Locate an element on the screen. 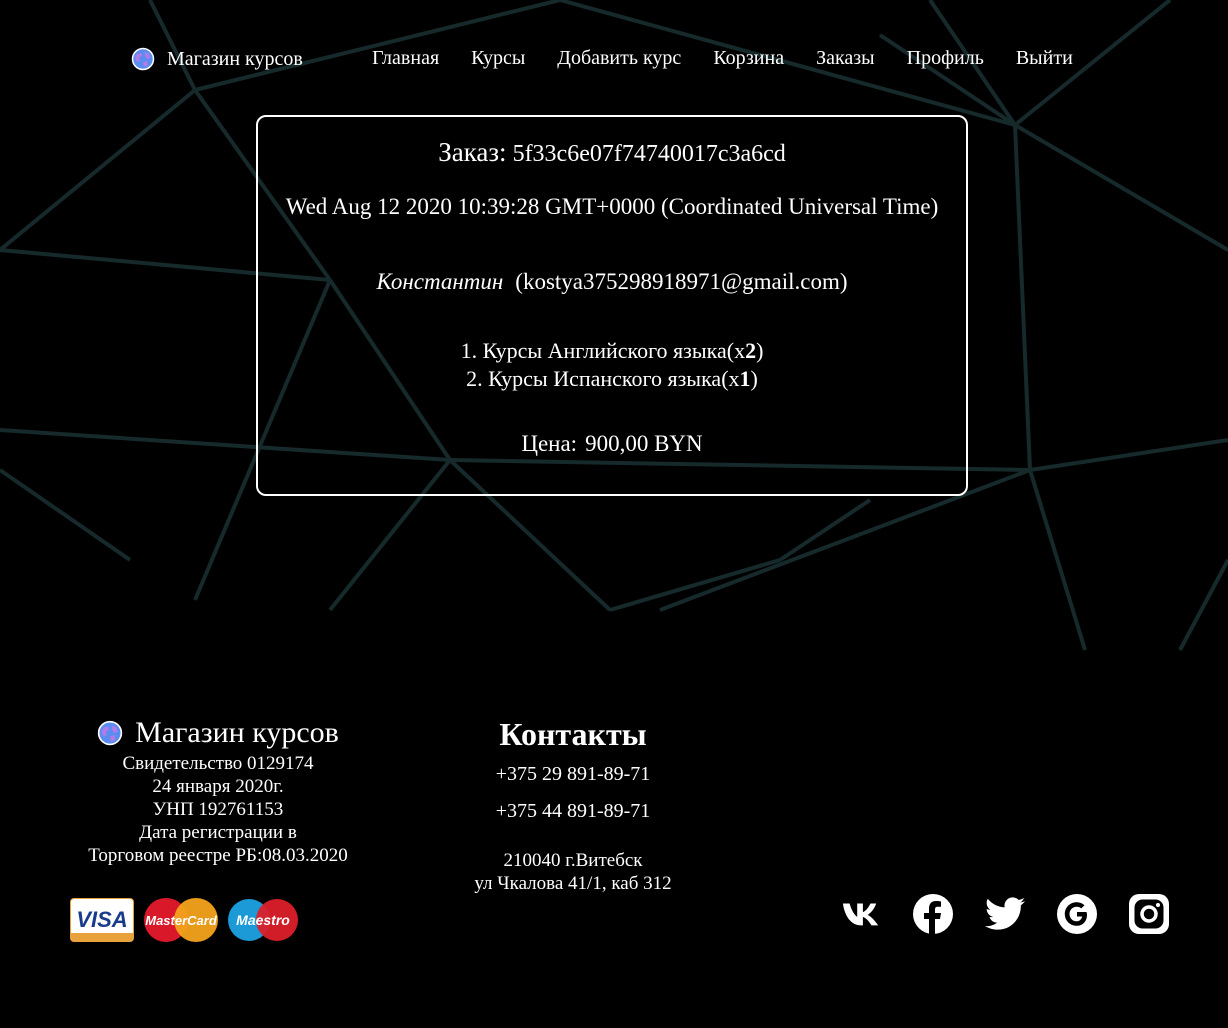 This screenshot has width=1228, height=1028. info-line: Свидетельство 0129174 is located at coordinates (218, 763).